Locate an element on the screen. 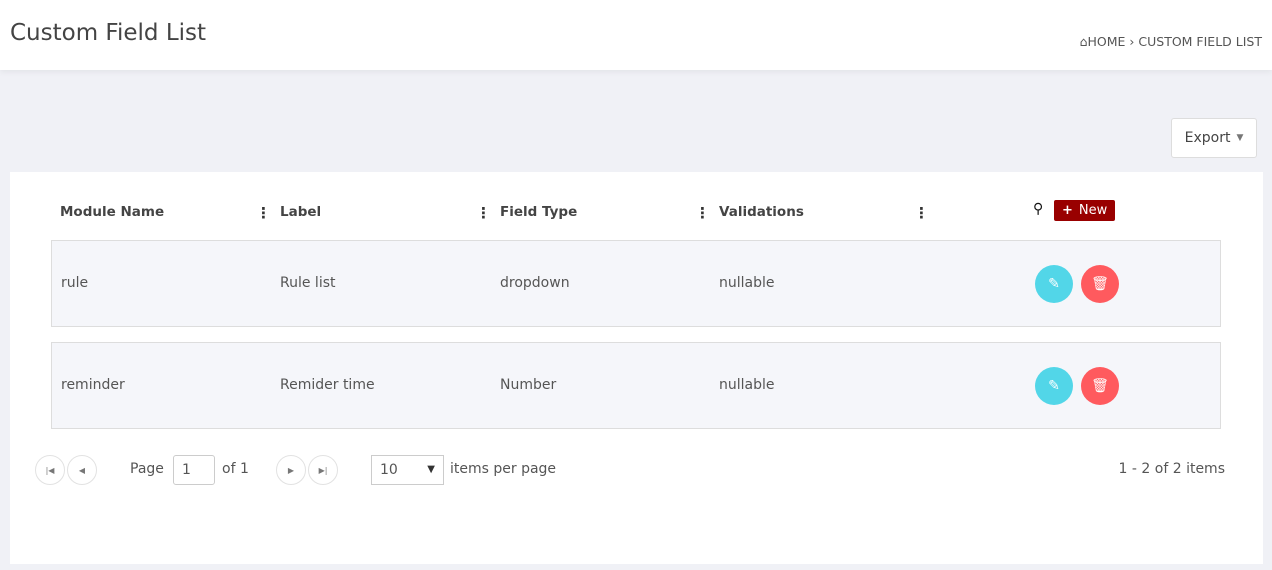 This screenshot has width=1272, height=570. breadcrumb: ⌂HOME › CUSTOM FIELD LIST is located at coordinates (1171, 41).